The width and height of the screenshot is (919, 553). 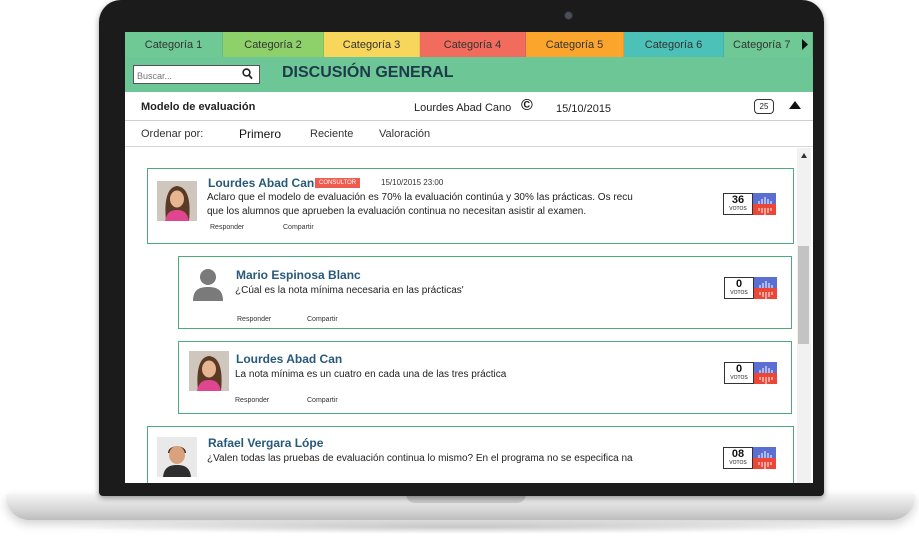 What do you see at coordinates (738, 454) in the screenshot?
I see `vote-number: 08` at bounding box center [738, 454].